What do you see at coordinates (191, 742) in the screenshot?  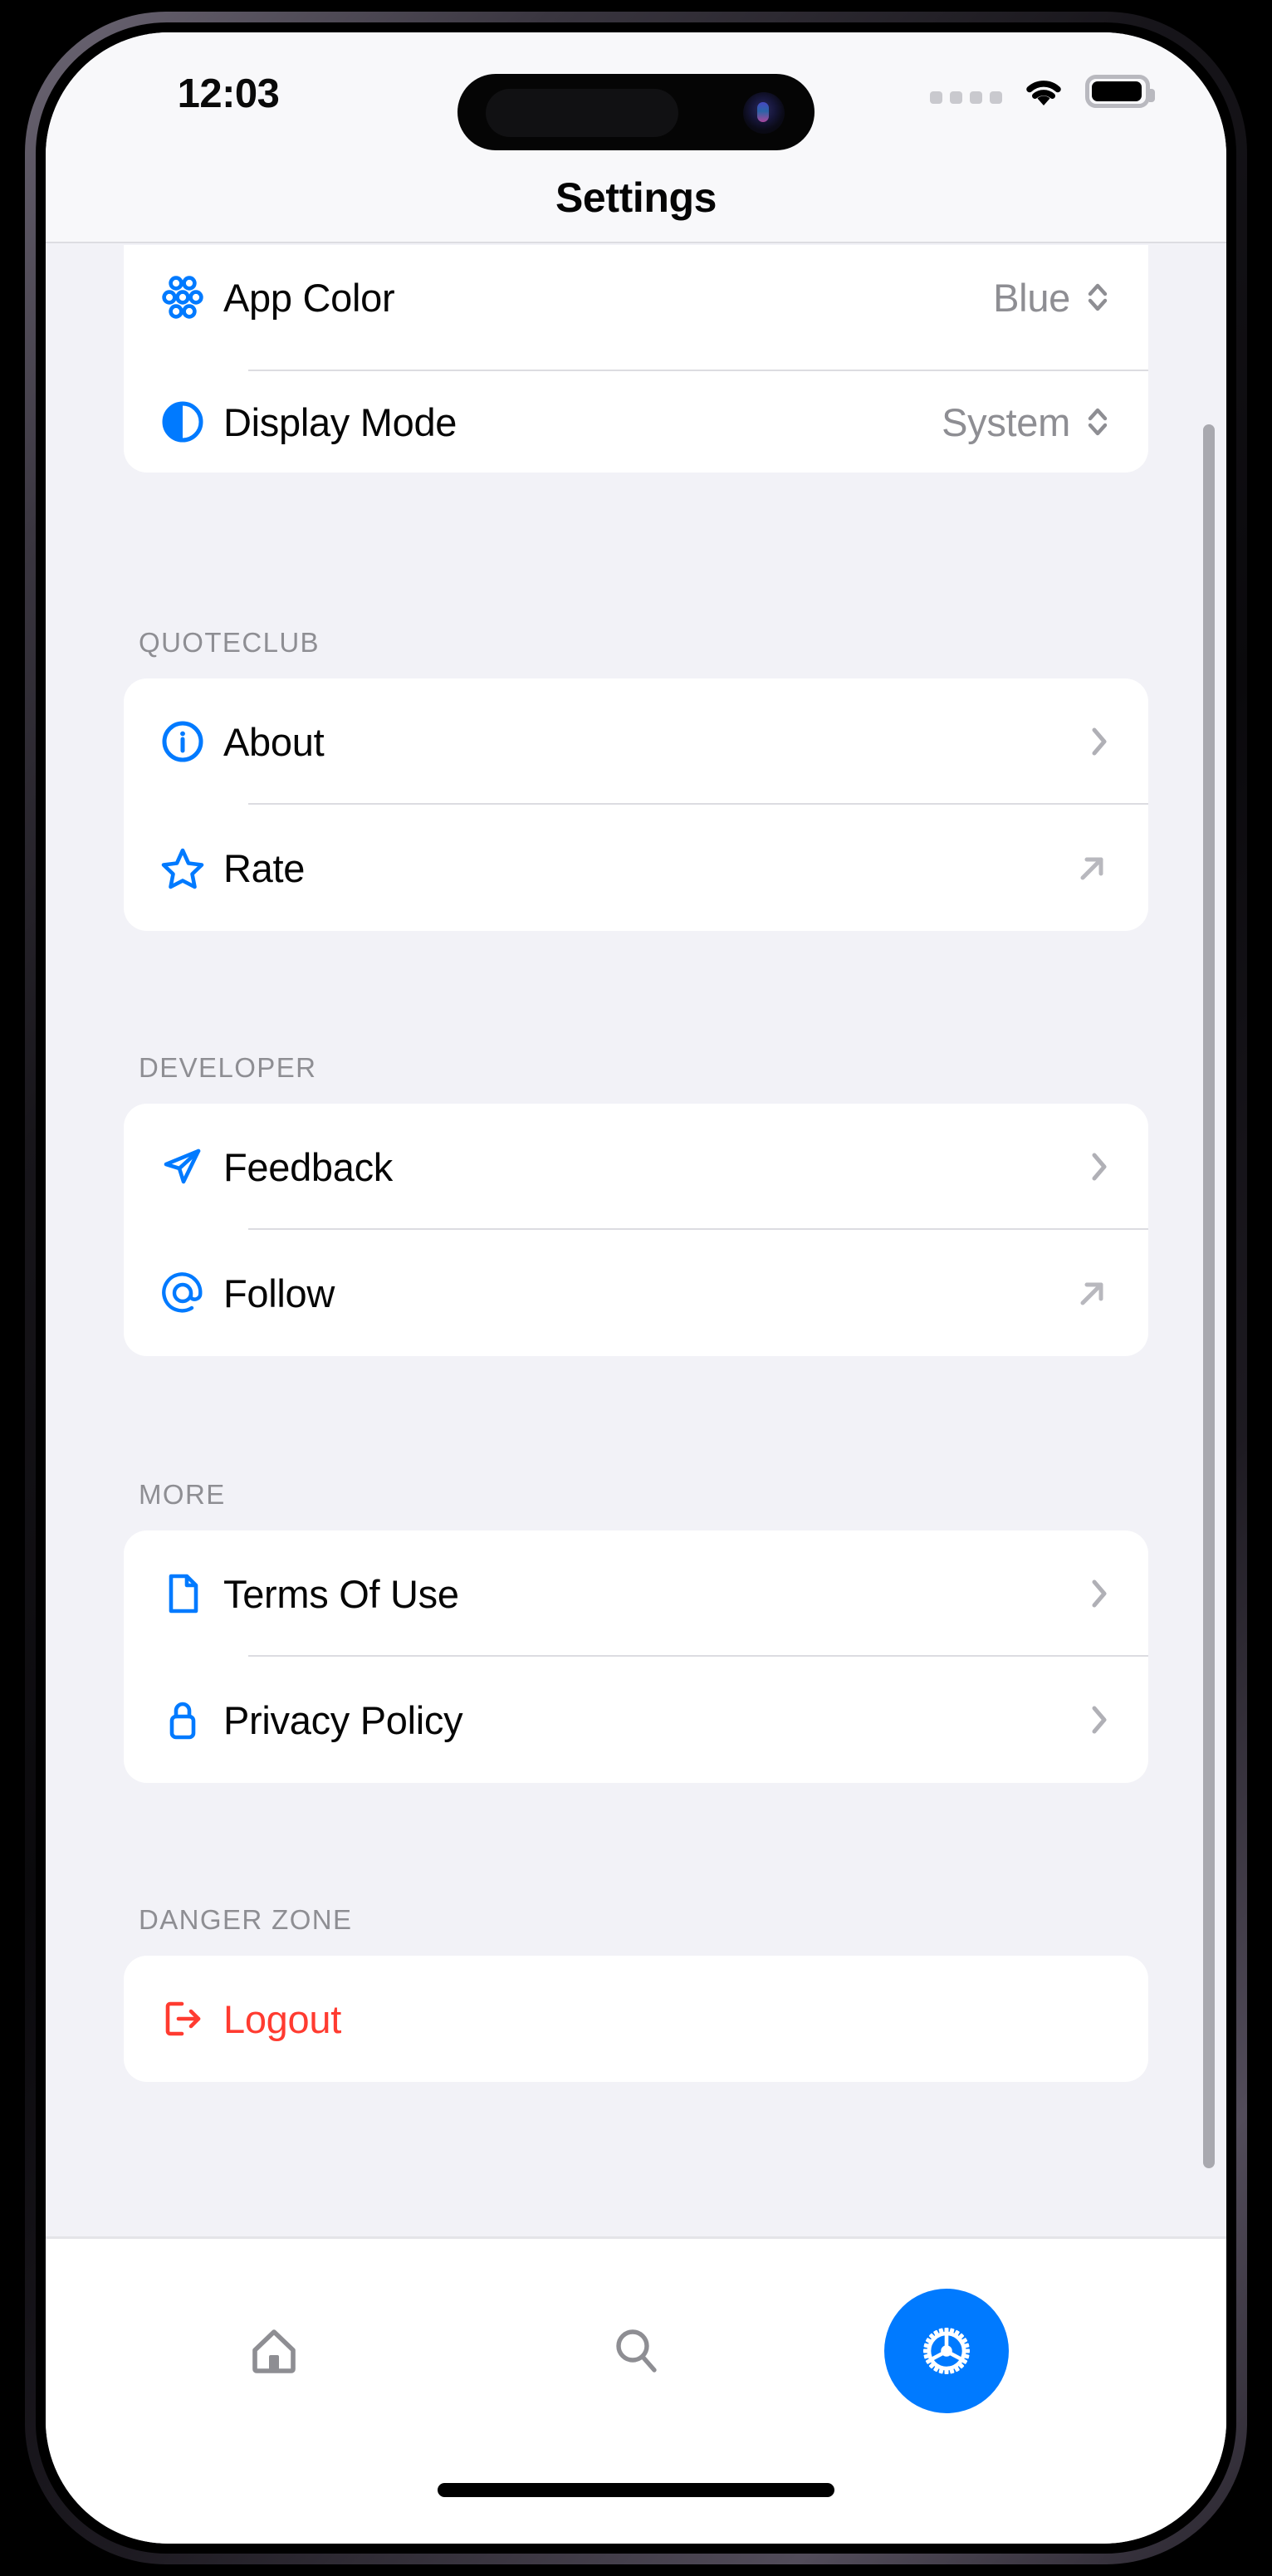 I see `info-circle-icon` at bounding box center [191, 742].